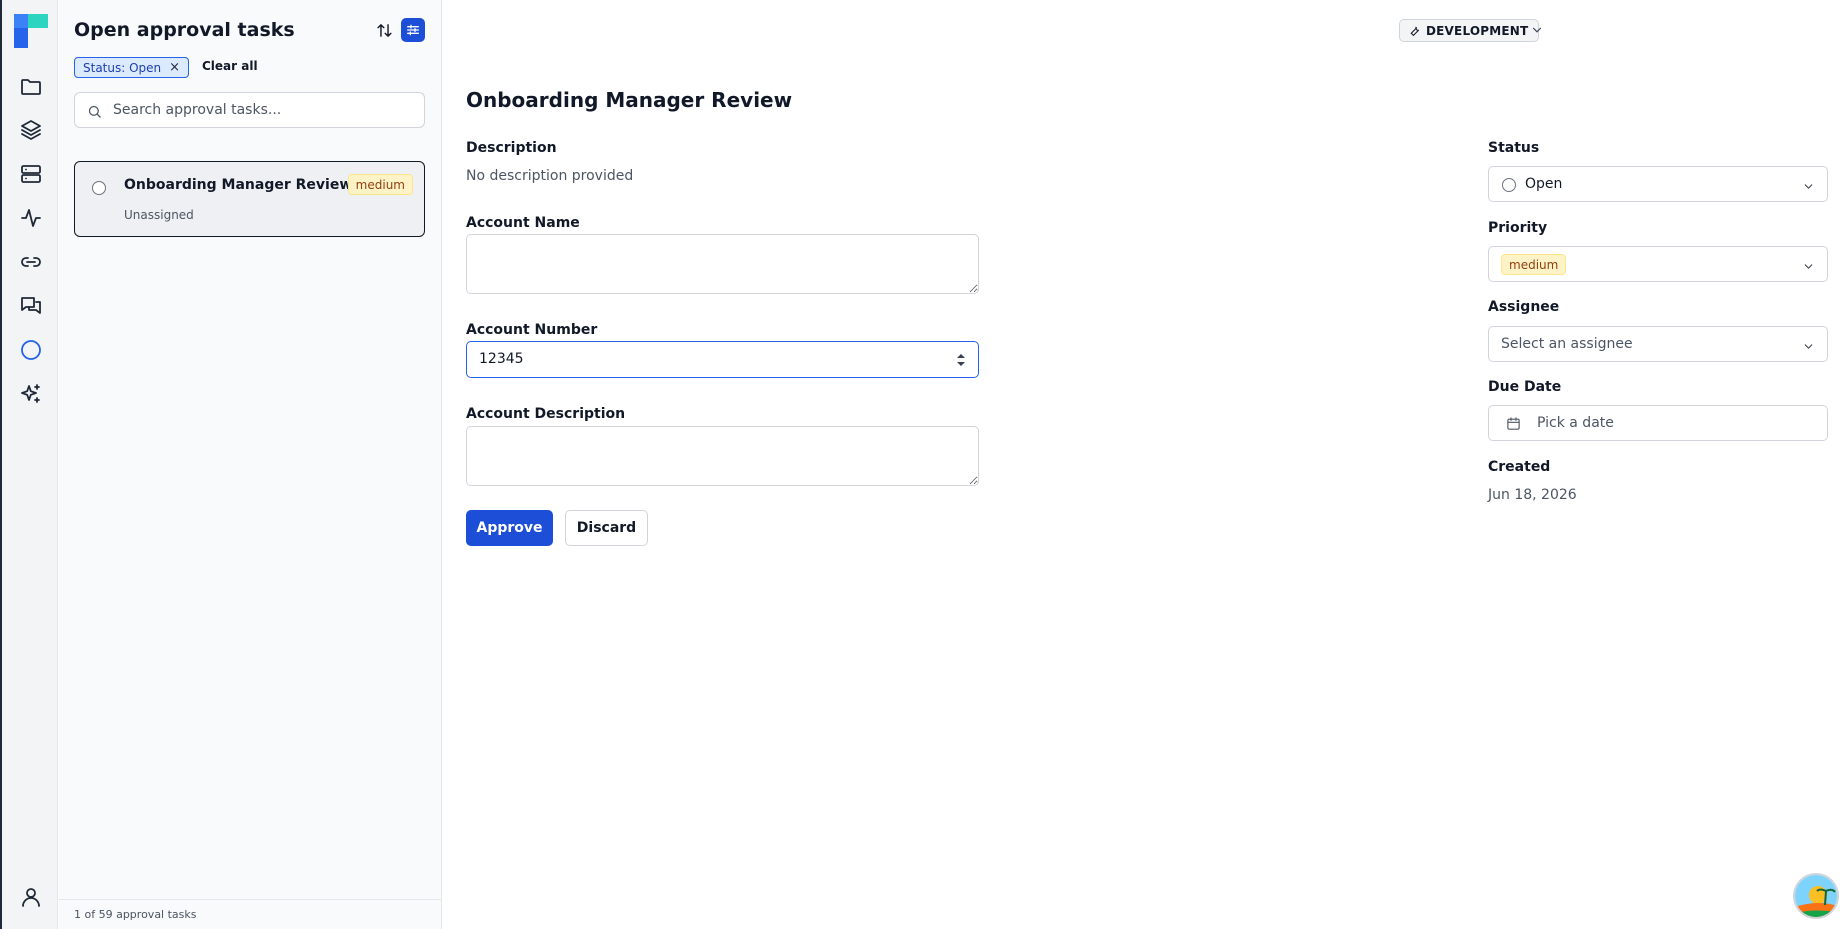  What do you see at coordinates (238, 185) in the screenshot?
I see `task-item-name: Onboarding Manager Review` at bounding box center [238, 185].